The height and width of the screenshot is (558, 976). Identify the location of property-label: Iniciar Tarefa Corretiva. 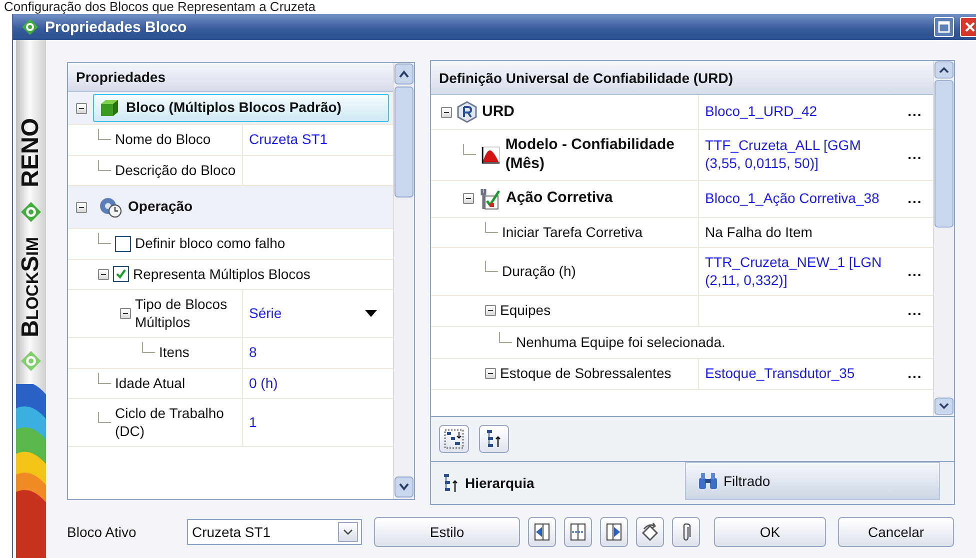
(572, 232).